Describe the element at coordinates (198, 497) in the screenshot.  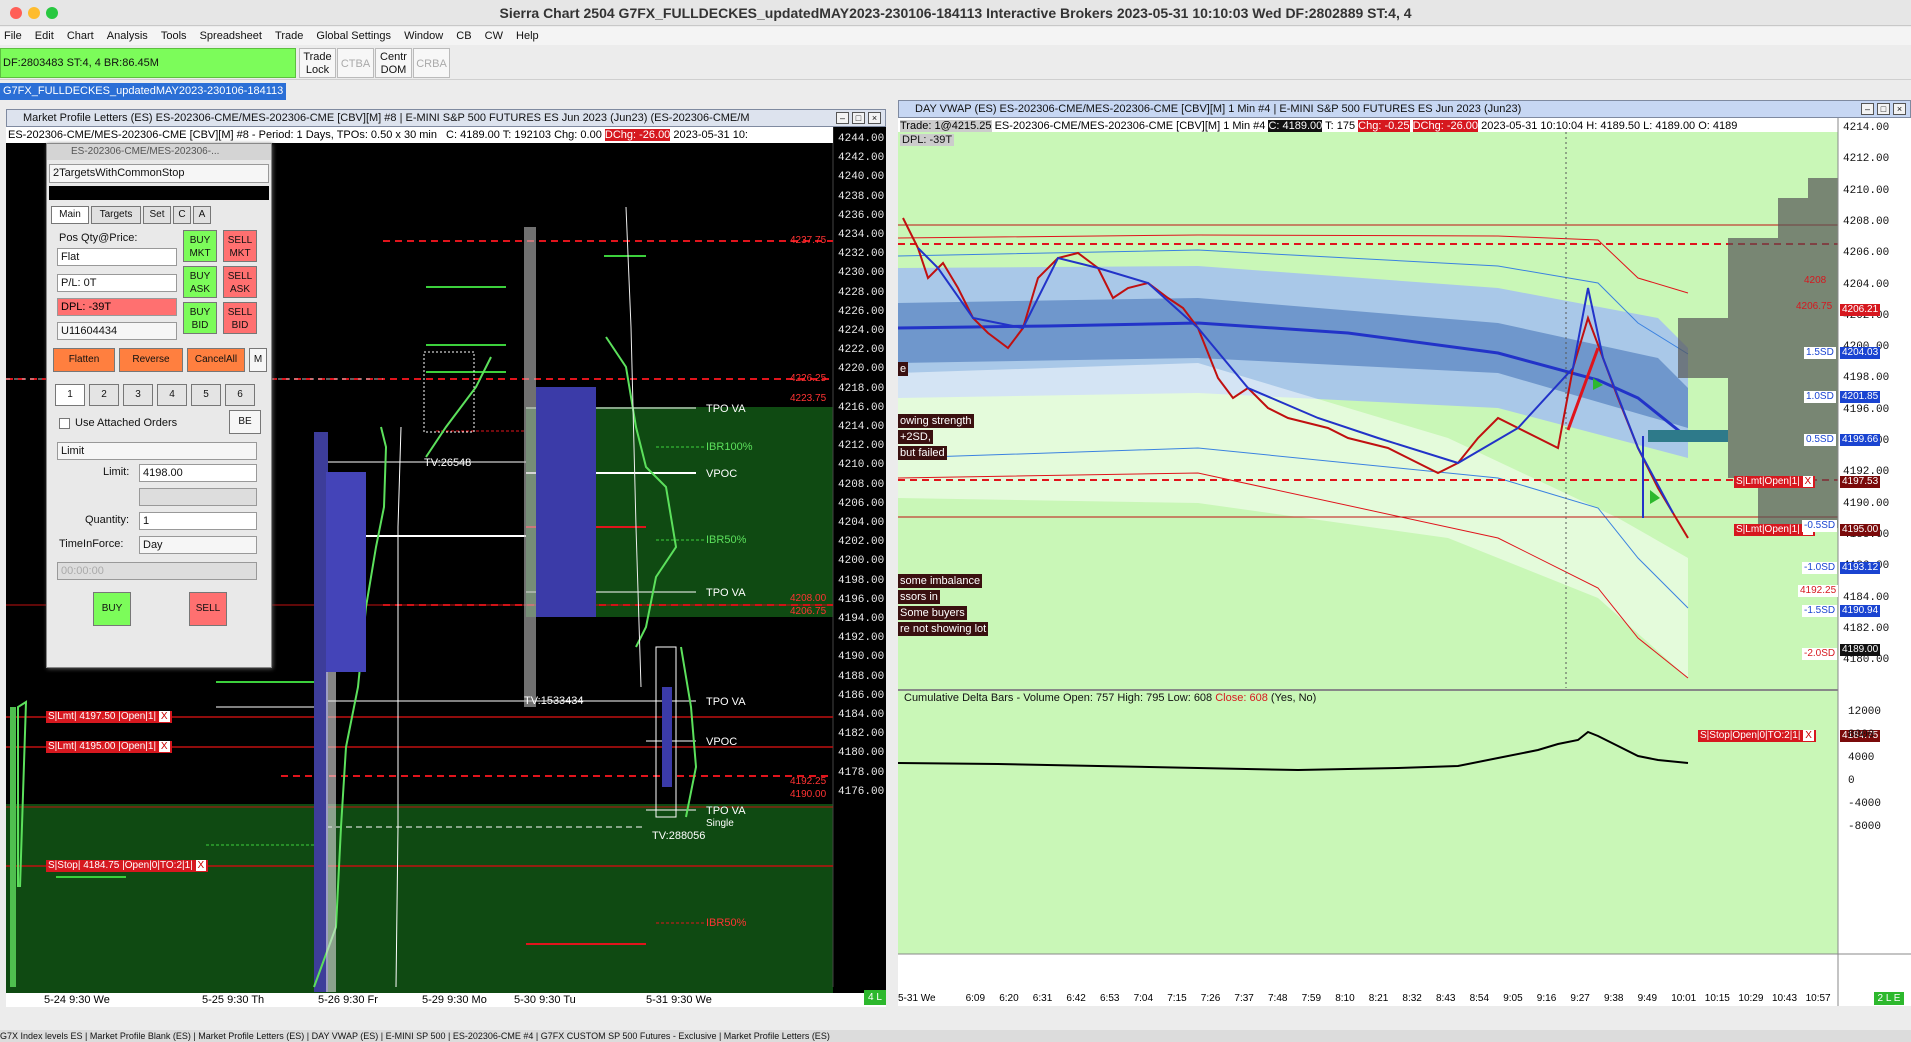
I see `stop-price-input` at that location.